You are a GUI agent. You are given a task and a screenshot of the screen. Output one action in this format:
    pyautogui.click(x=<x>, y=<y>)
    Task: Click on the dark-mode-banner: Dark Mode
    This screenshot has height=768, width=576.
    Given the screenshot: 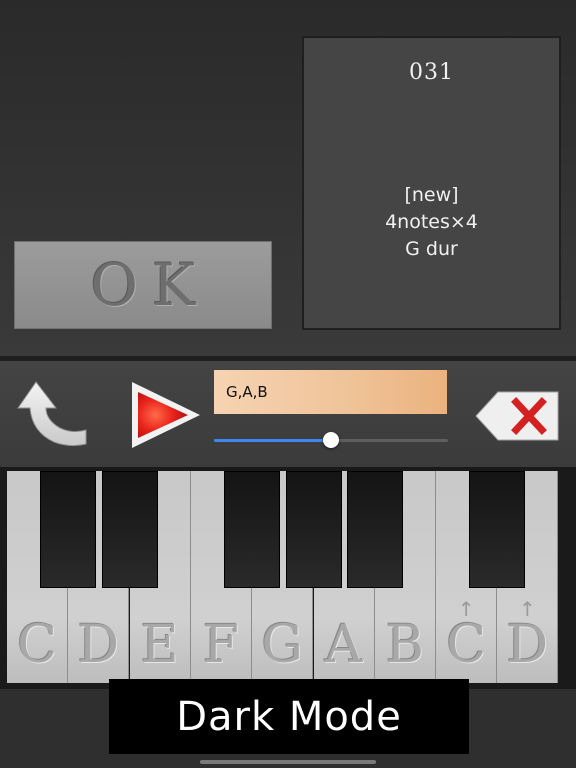 What is the action you would take?
    pyautogui.click(x=289, y=716)
    